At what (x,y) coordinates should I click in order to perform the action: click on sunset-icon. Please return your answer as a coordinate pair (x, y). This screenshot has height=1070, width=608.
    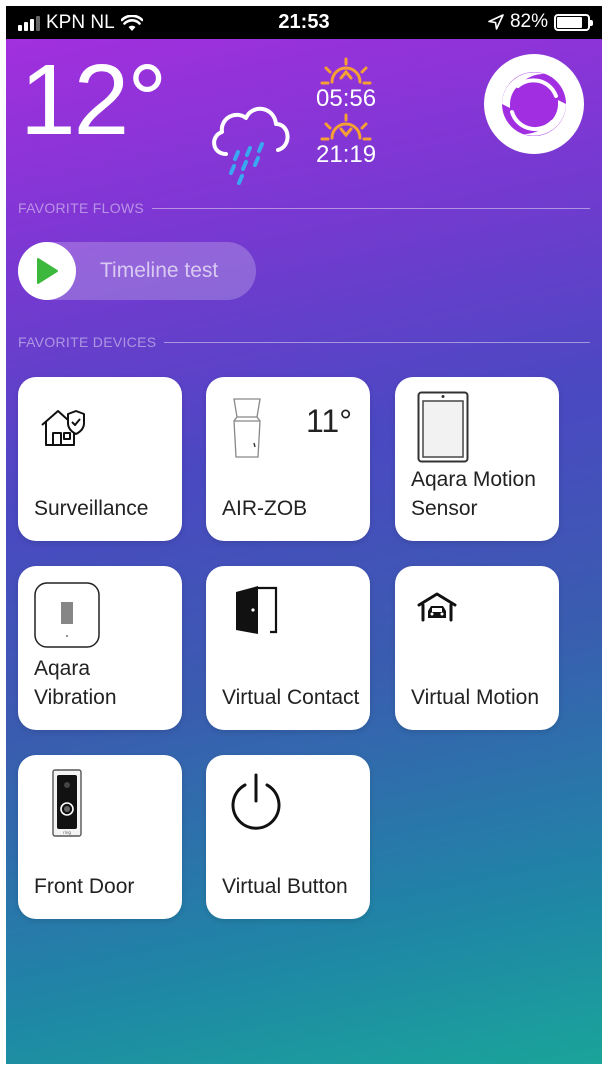
    Looking at the image, I should click on (346, 127).